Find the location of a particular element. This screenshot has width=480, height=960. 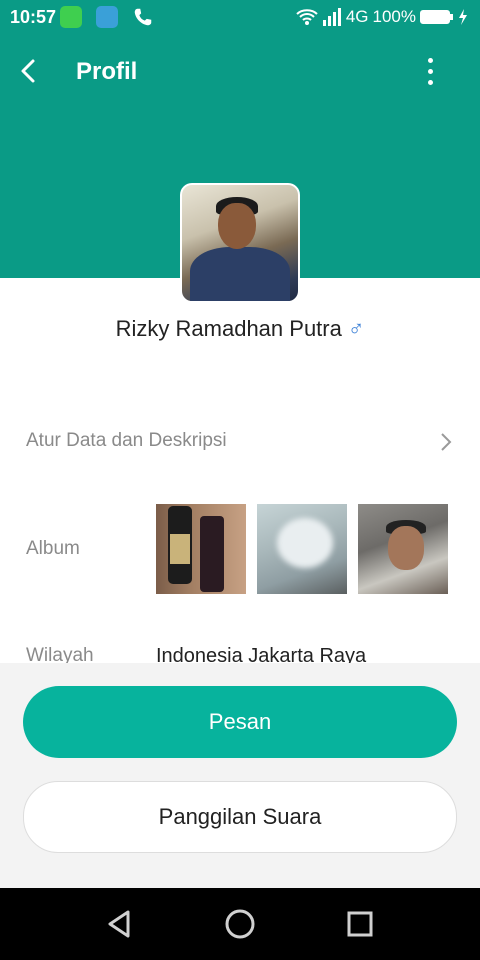

back-arrow-icon is located at coordinates (29, 71).